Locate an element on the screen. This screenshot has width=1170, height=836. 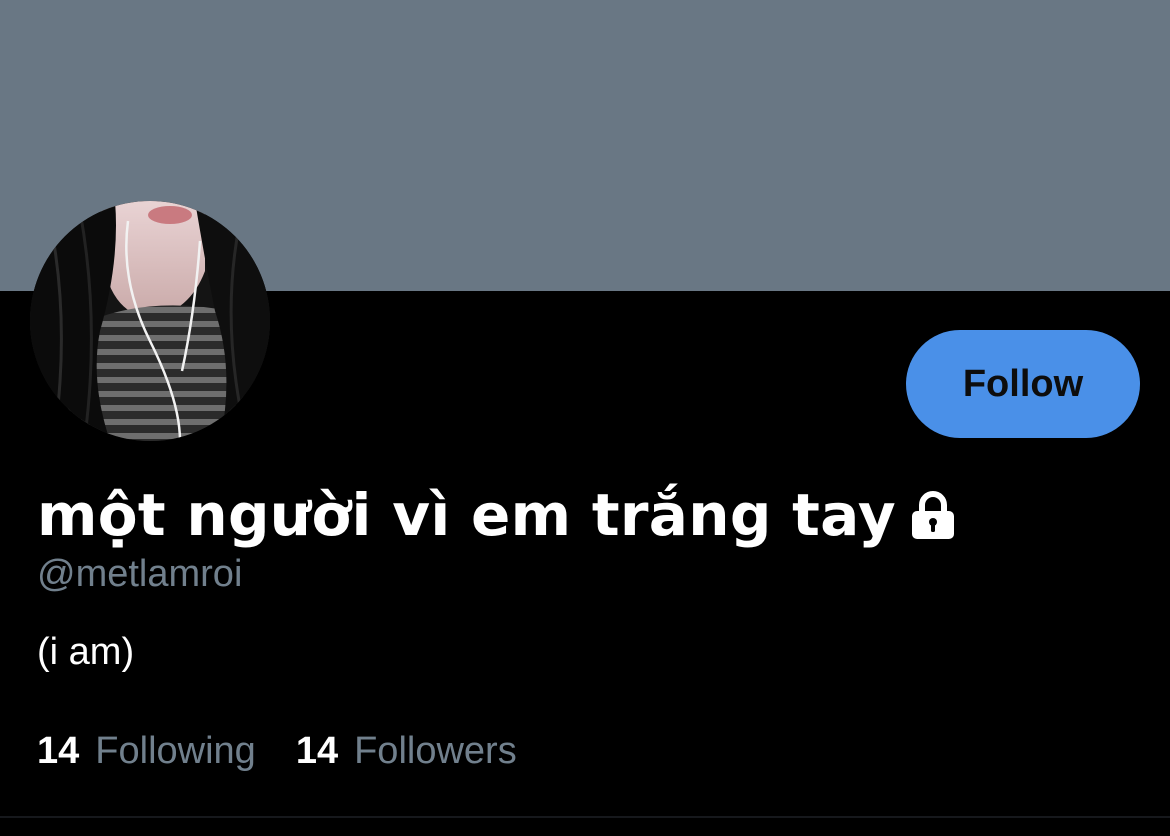
following-label: Following is located at coordinates (175, 751).